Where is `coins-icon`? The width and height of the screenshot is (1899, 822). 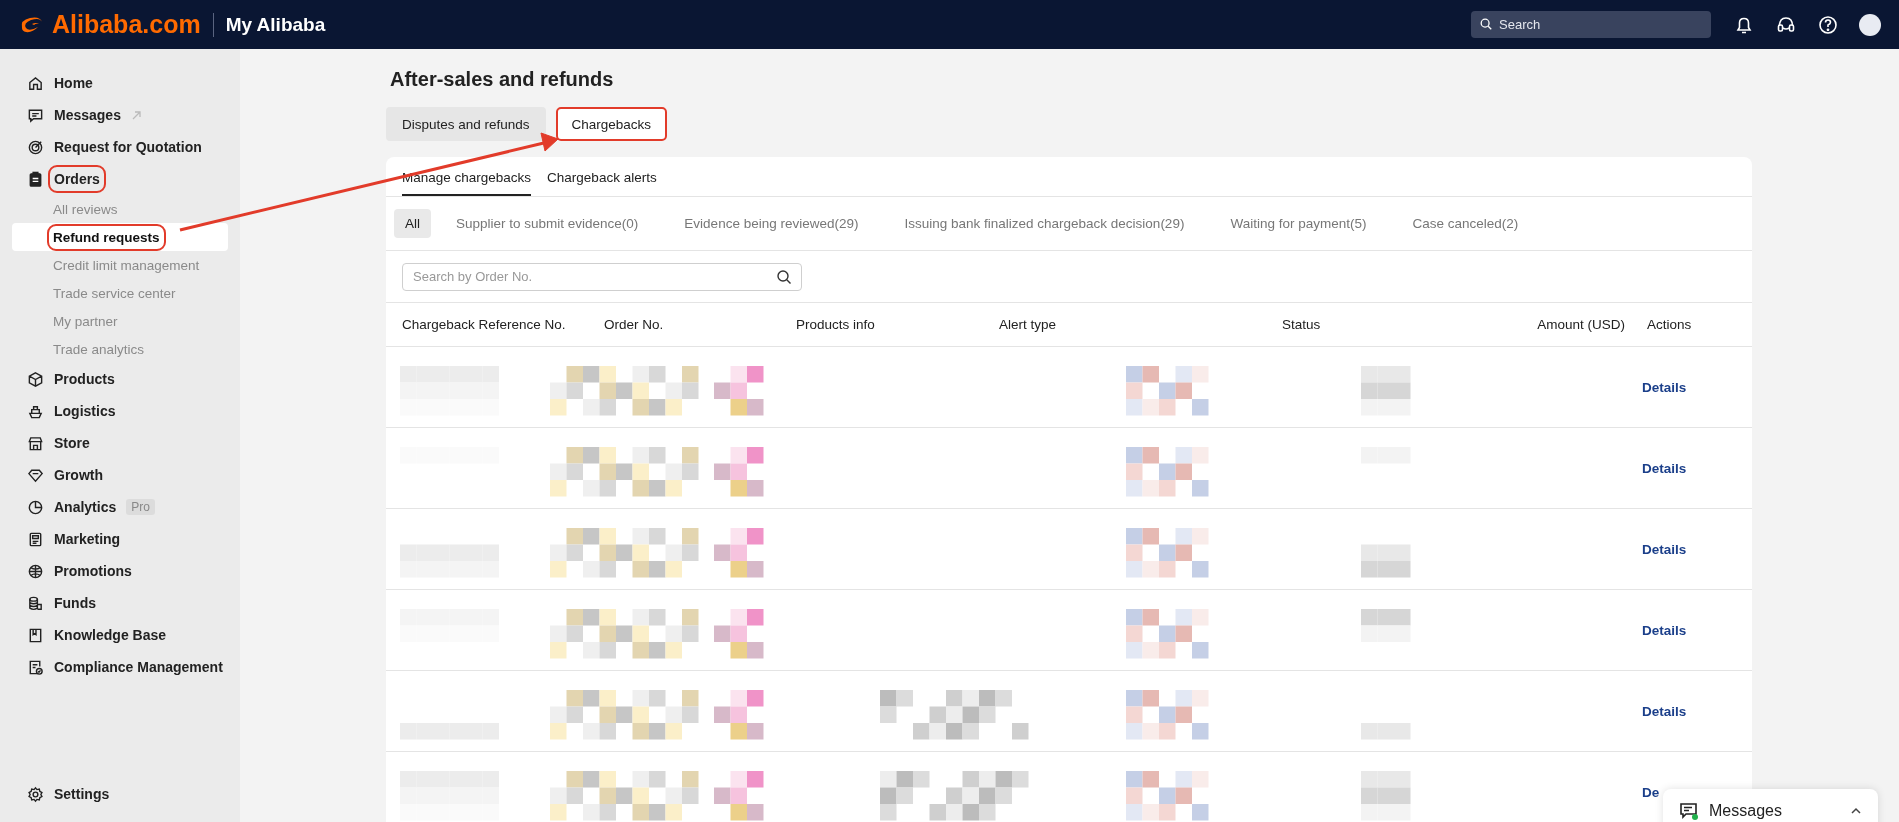 coins-icon is located at coordinates (35, 603).